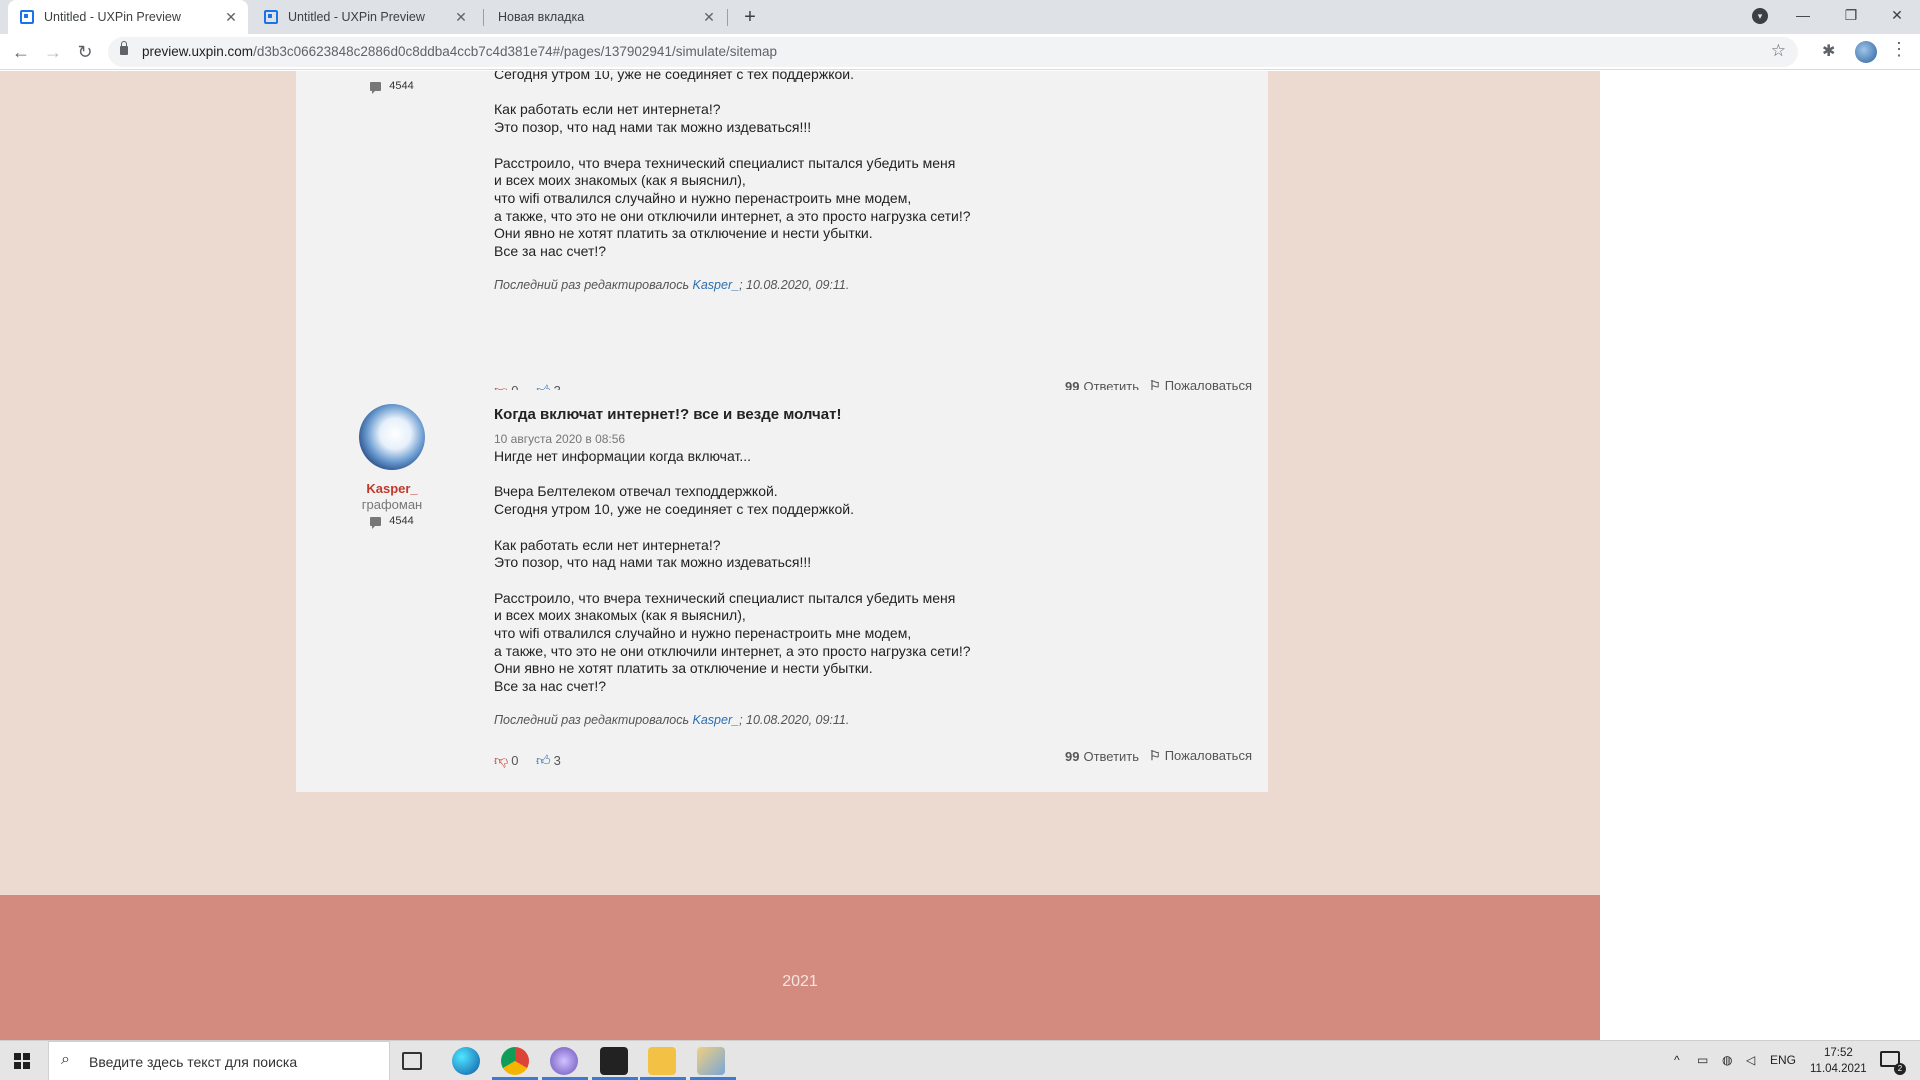 The image size is (1920, 1080). What do you see at coordinates (541, 17) in the screenshot?
I see `tab-title: Новая вкладка` at bounding box center [541, 17].